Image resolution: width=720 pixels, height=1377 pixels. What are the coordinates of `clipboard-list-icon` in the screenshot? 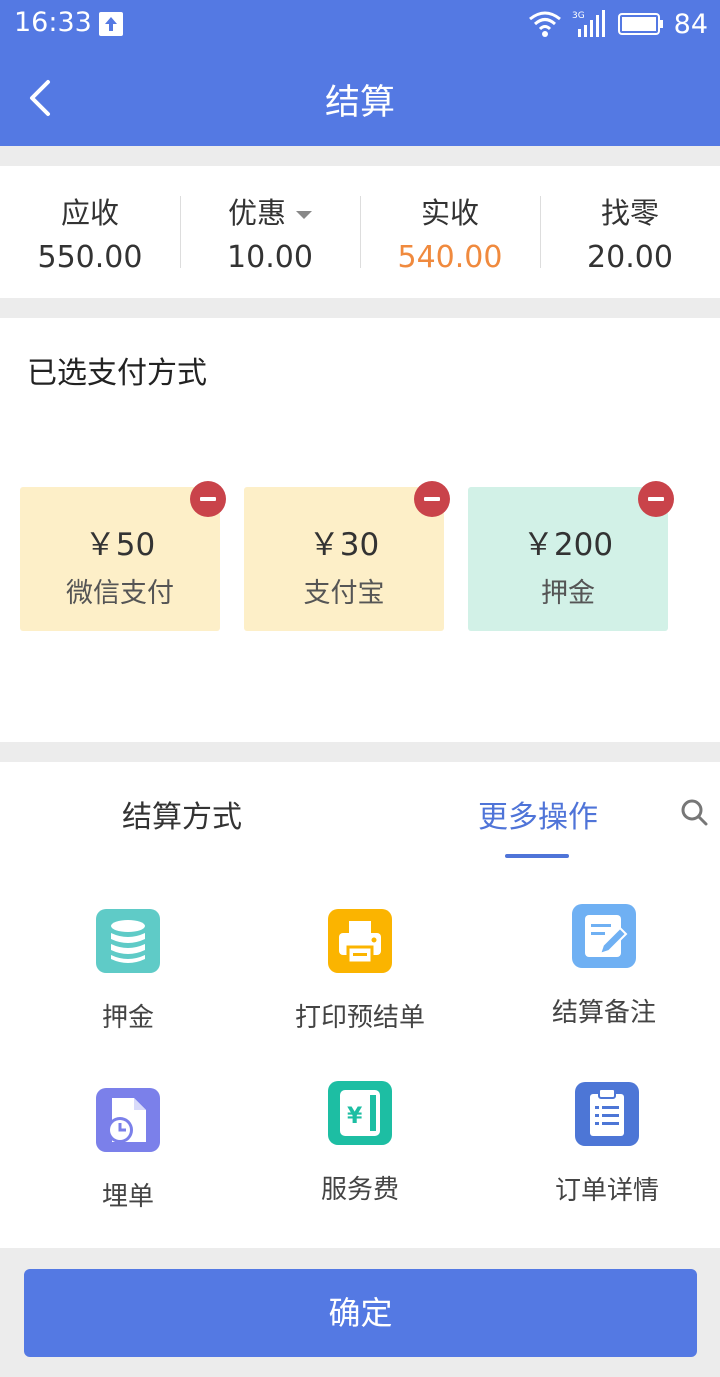 It's located at (607, 1114).